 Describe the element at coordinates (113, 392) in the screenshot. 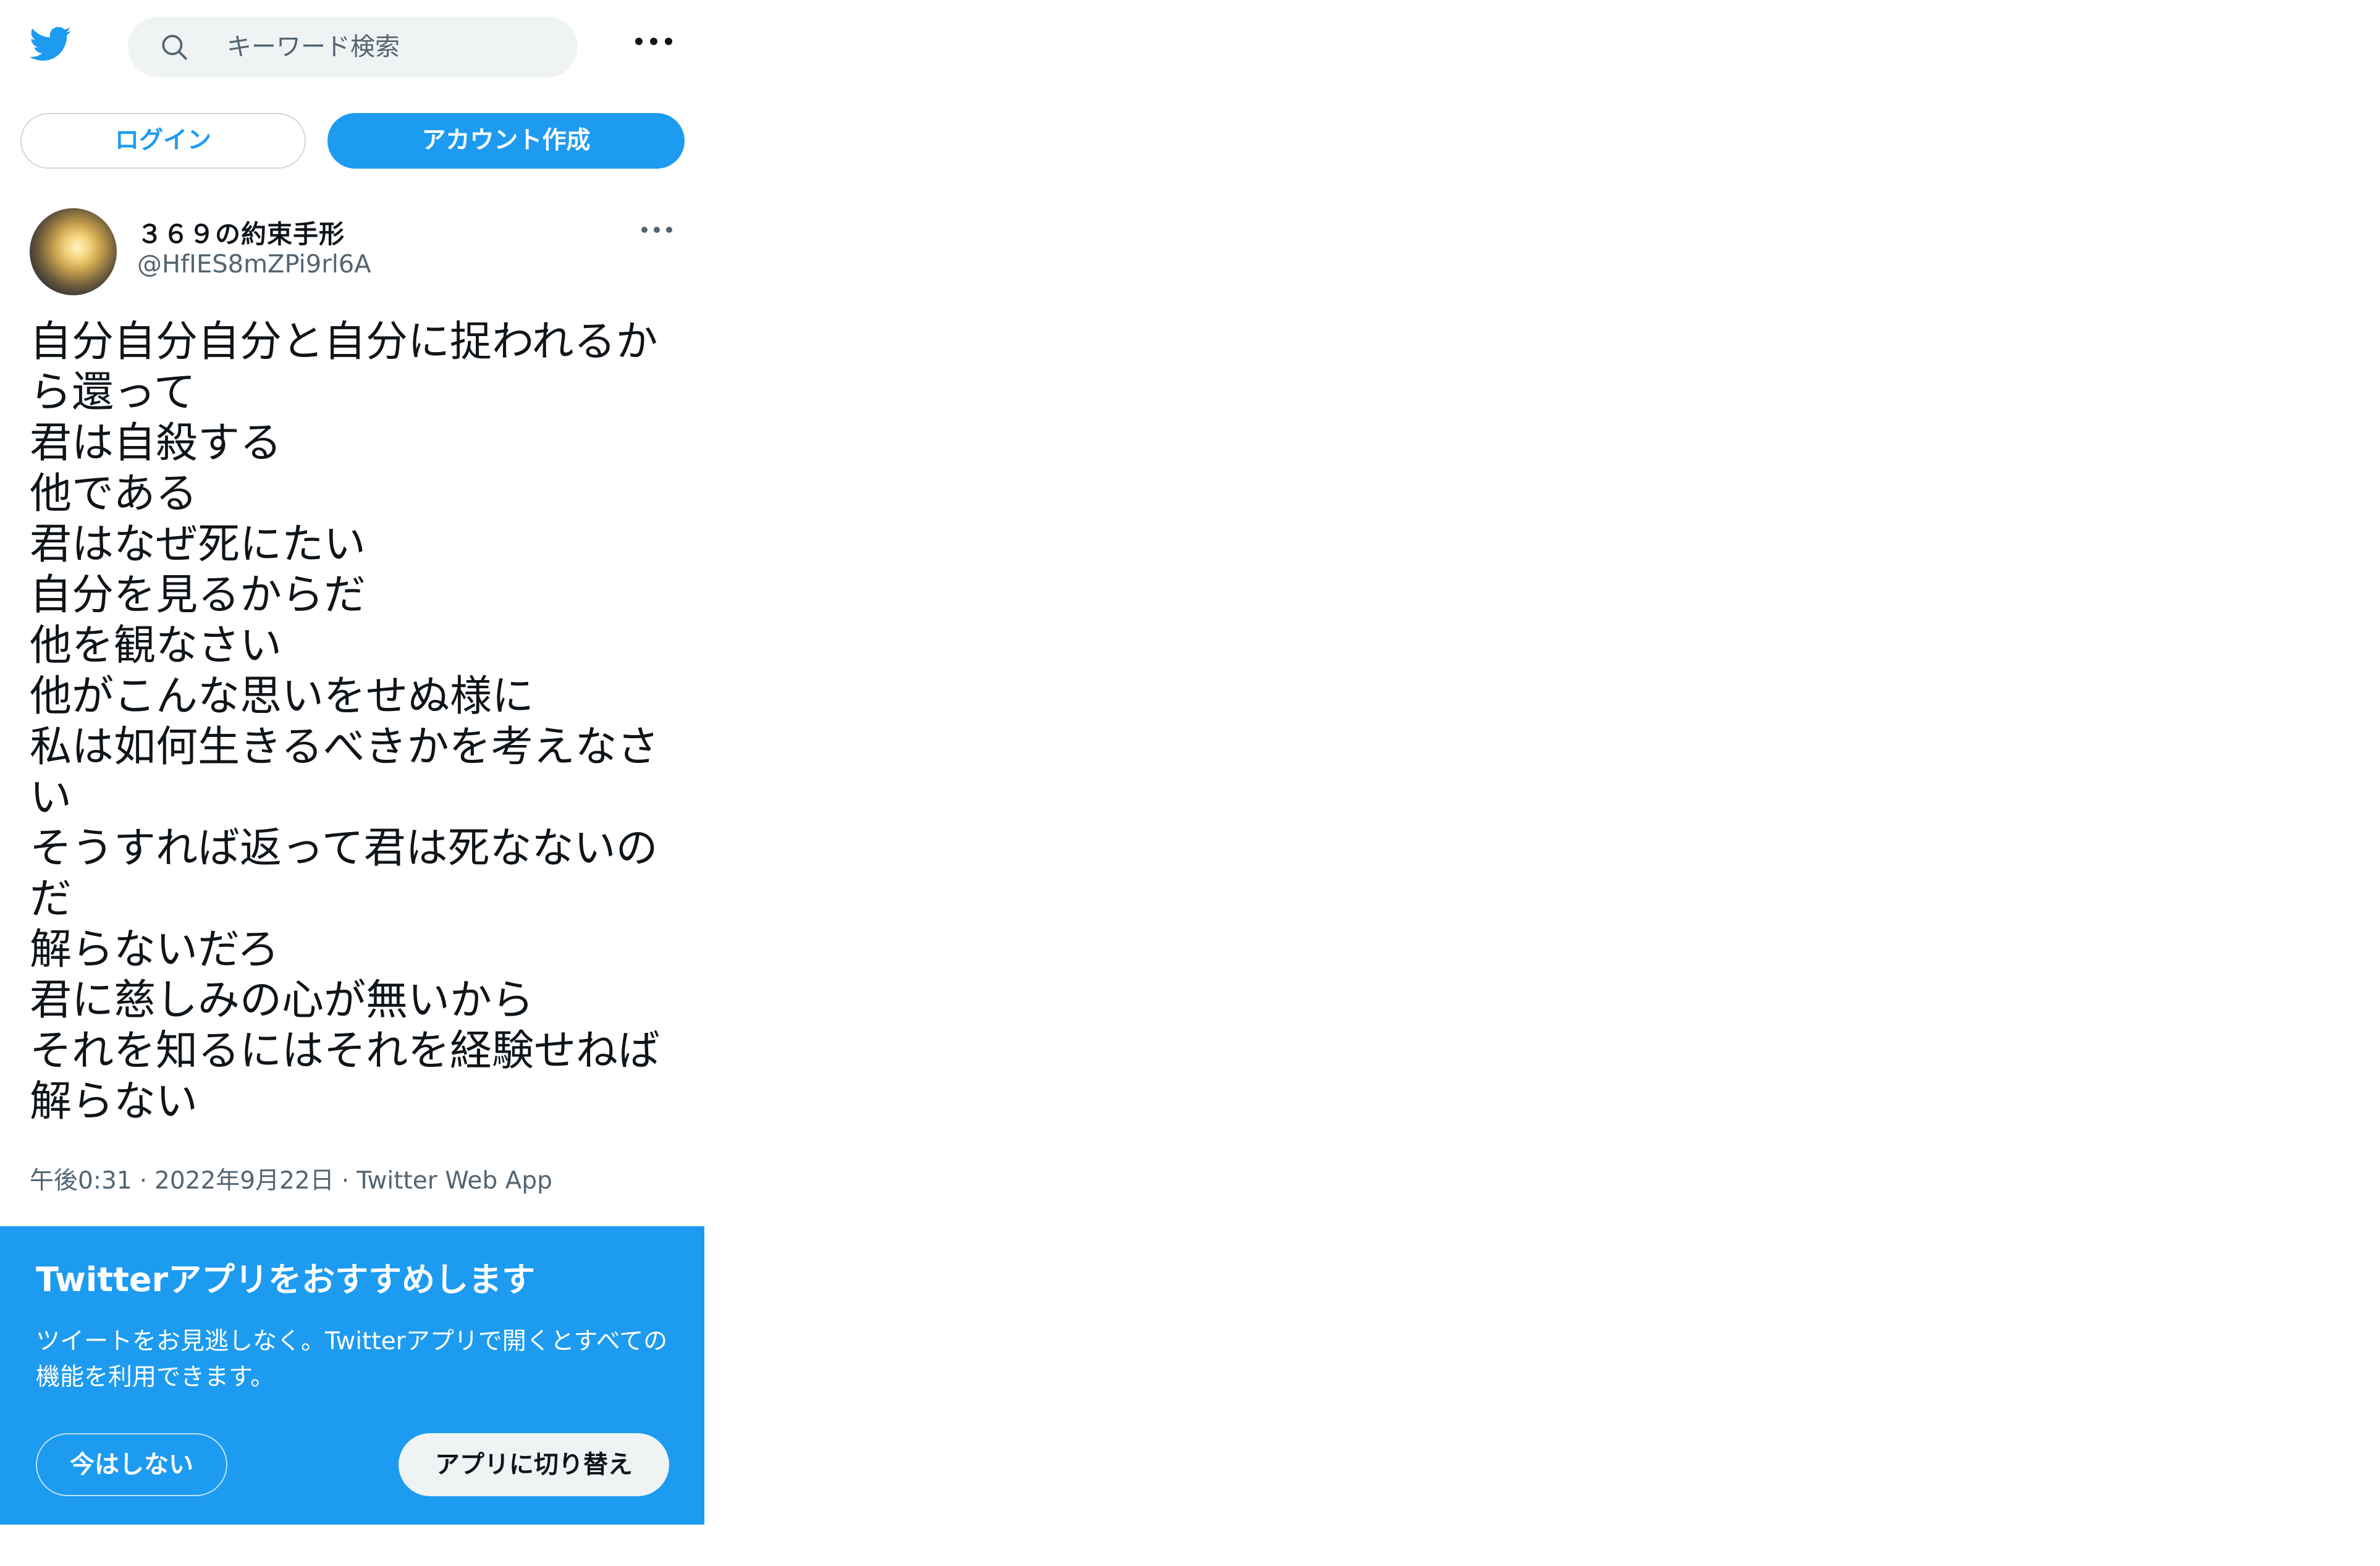

I see `tweet-text-line: ら還って` at that location.